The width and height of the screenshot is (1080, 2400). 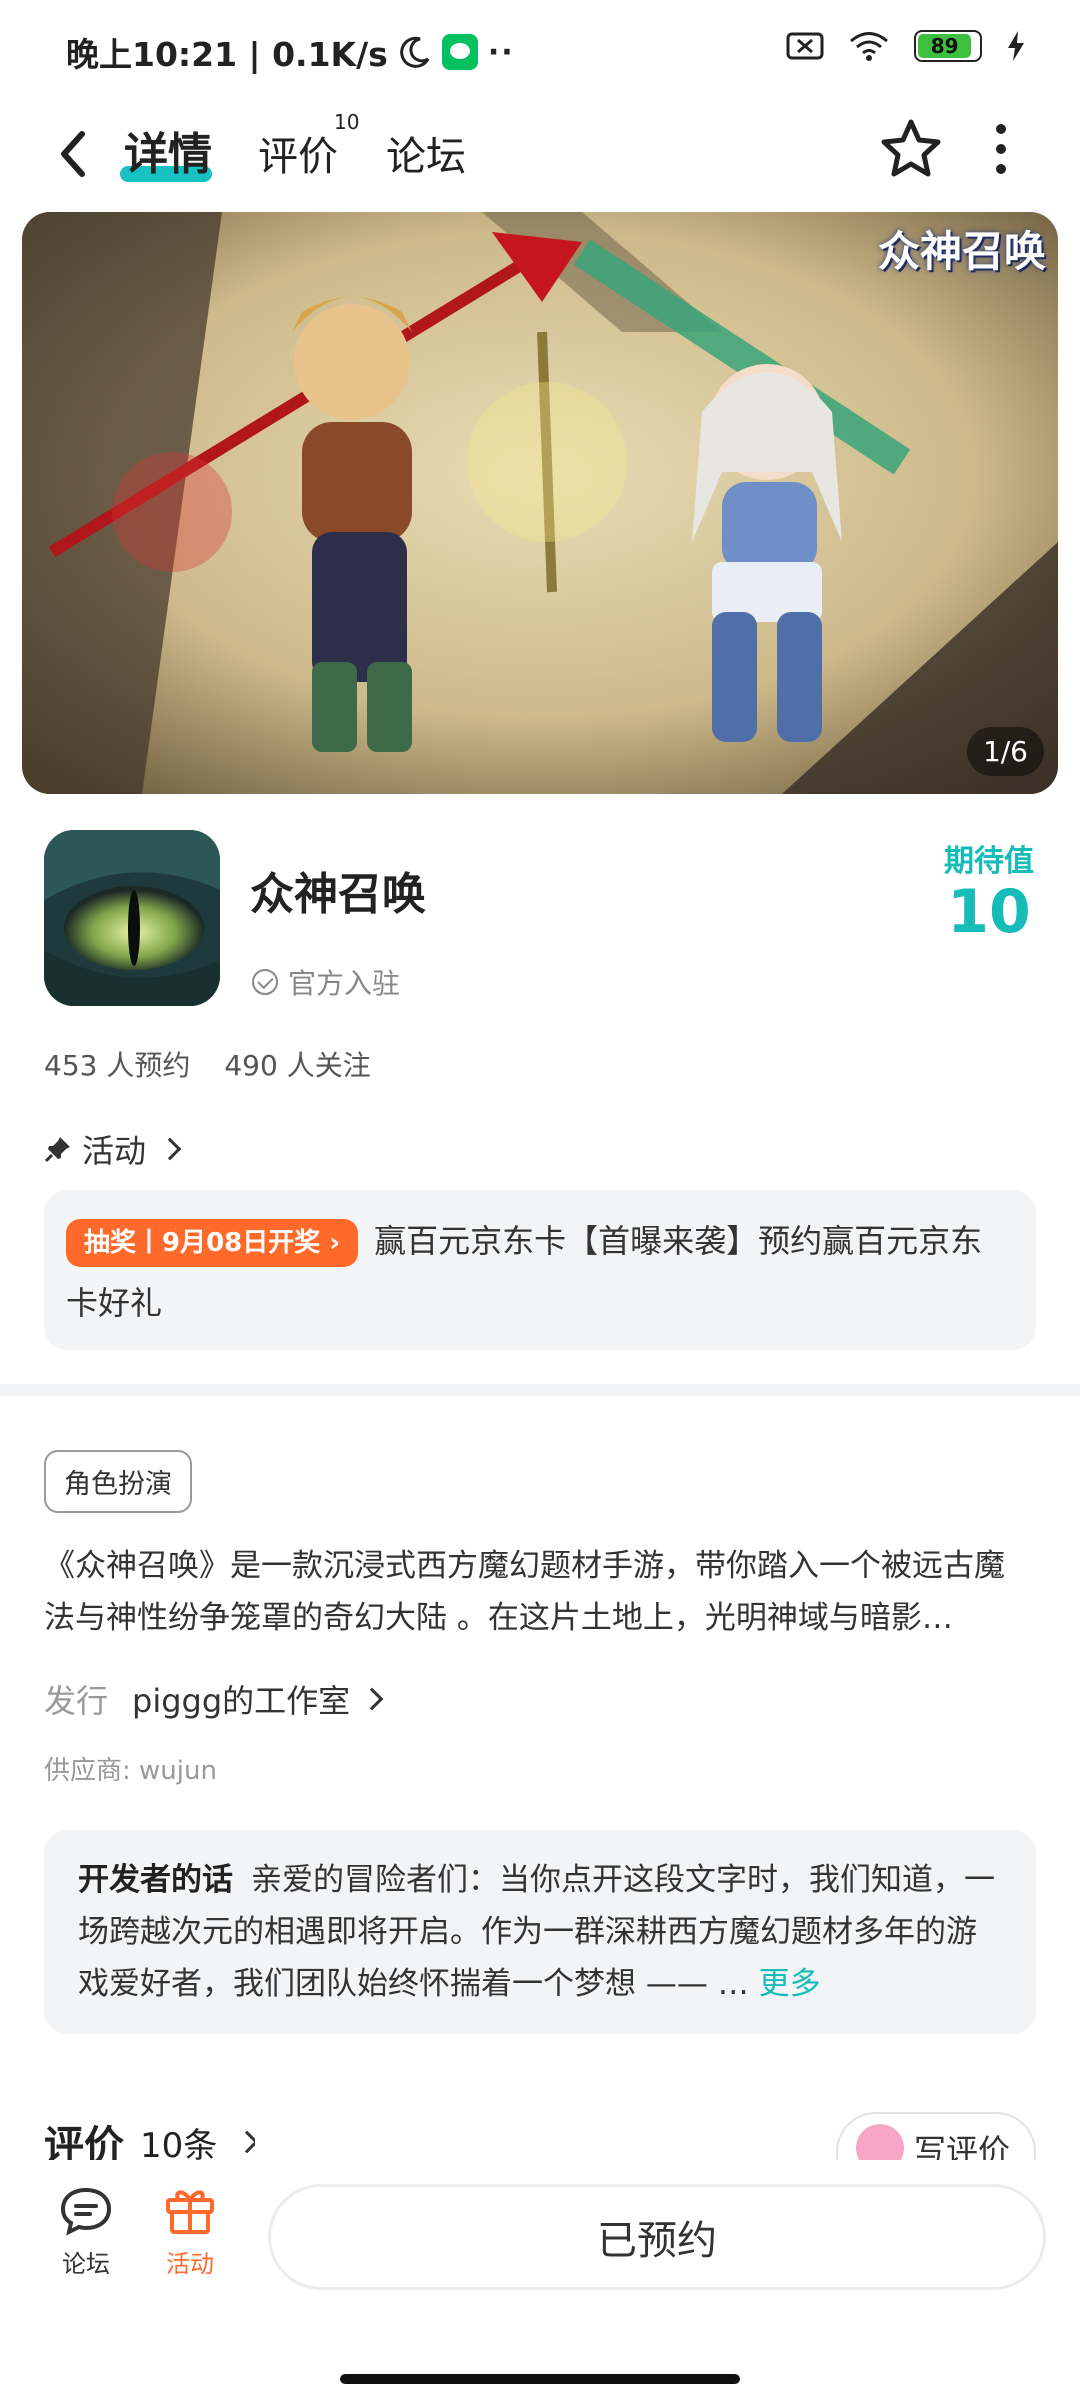 I want to click on wifi-icon, so click(x=869, y=46).